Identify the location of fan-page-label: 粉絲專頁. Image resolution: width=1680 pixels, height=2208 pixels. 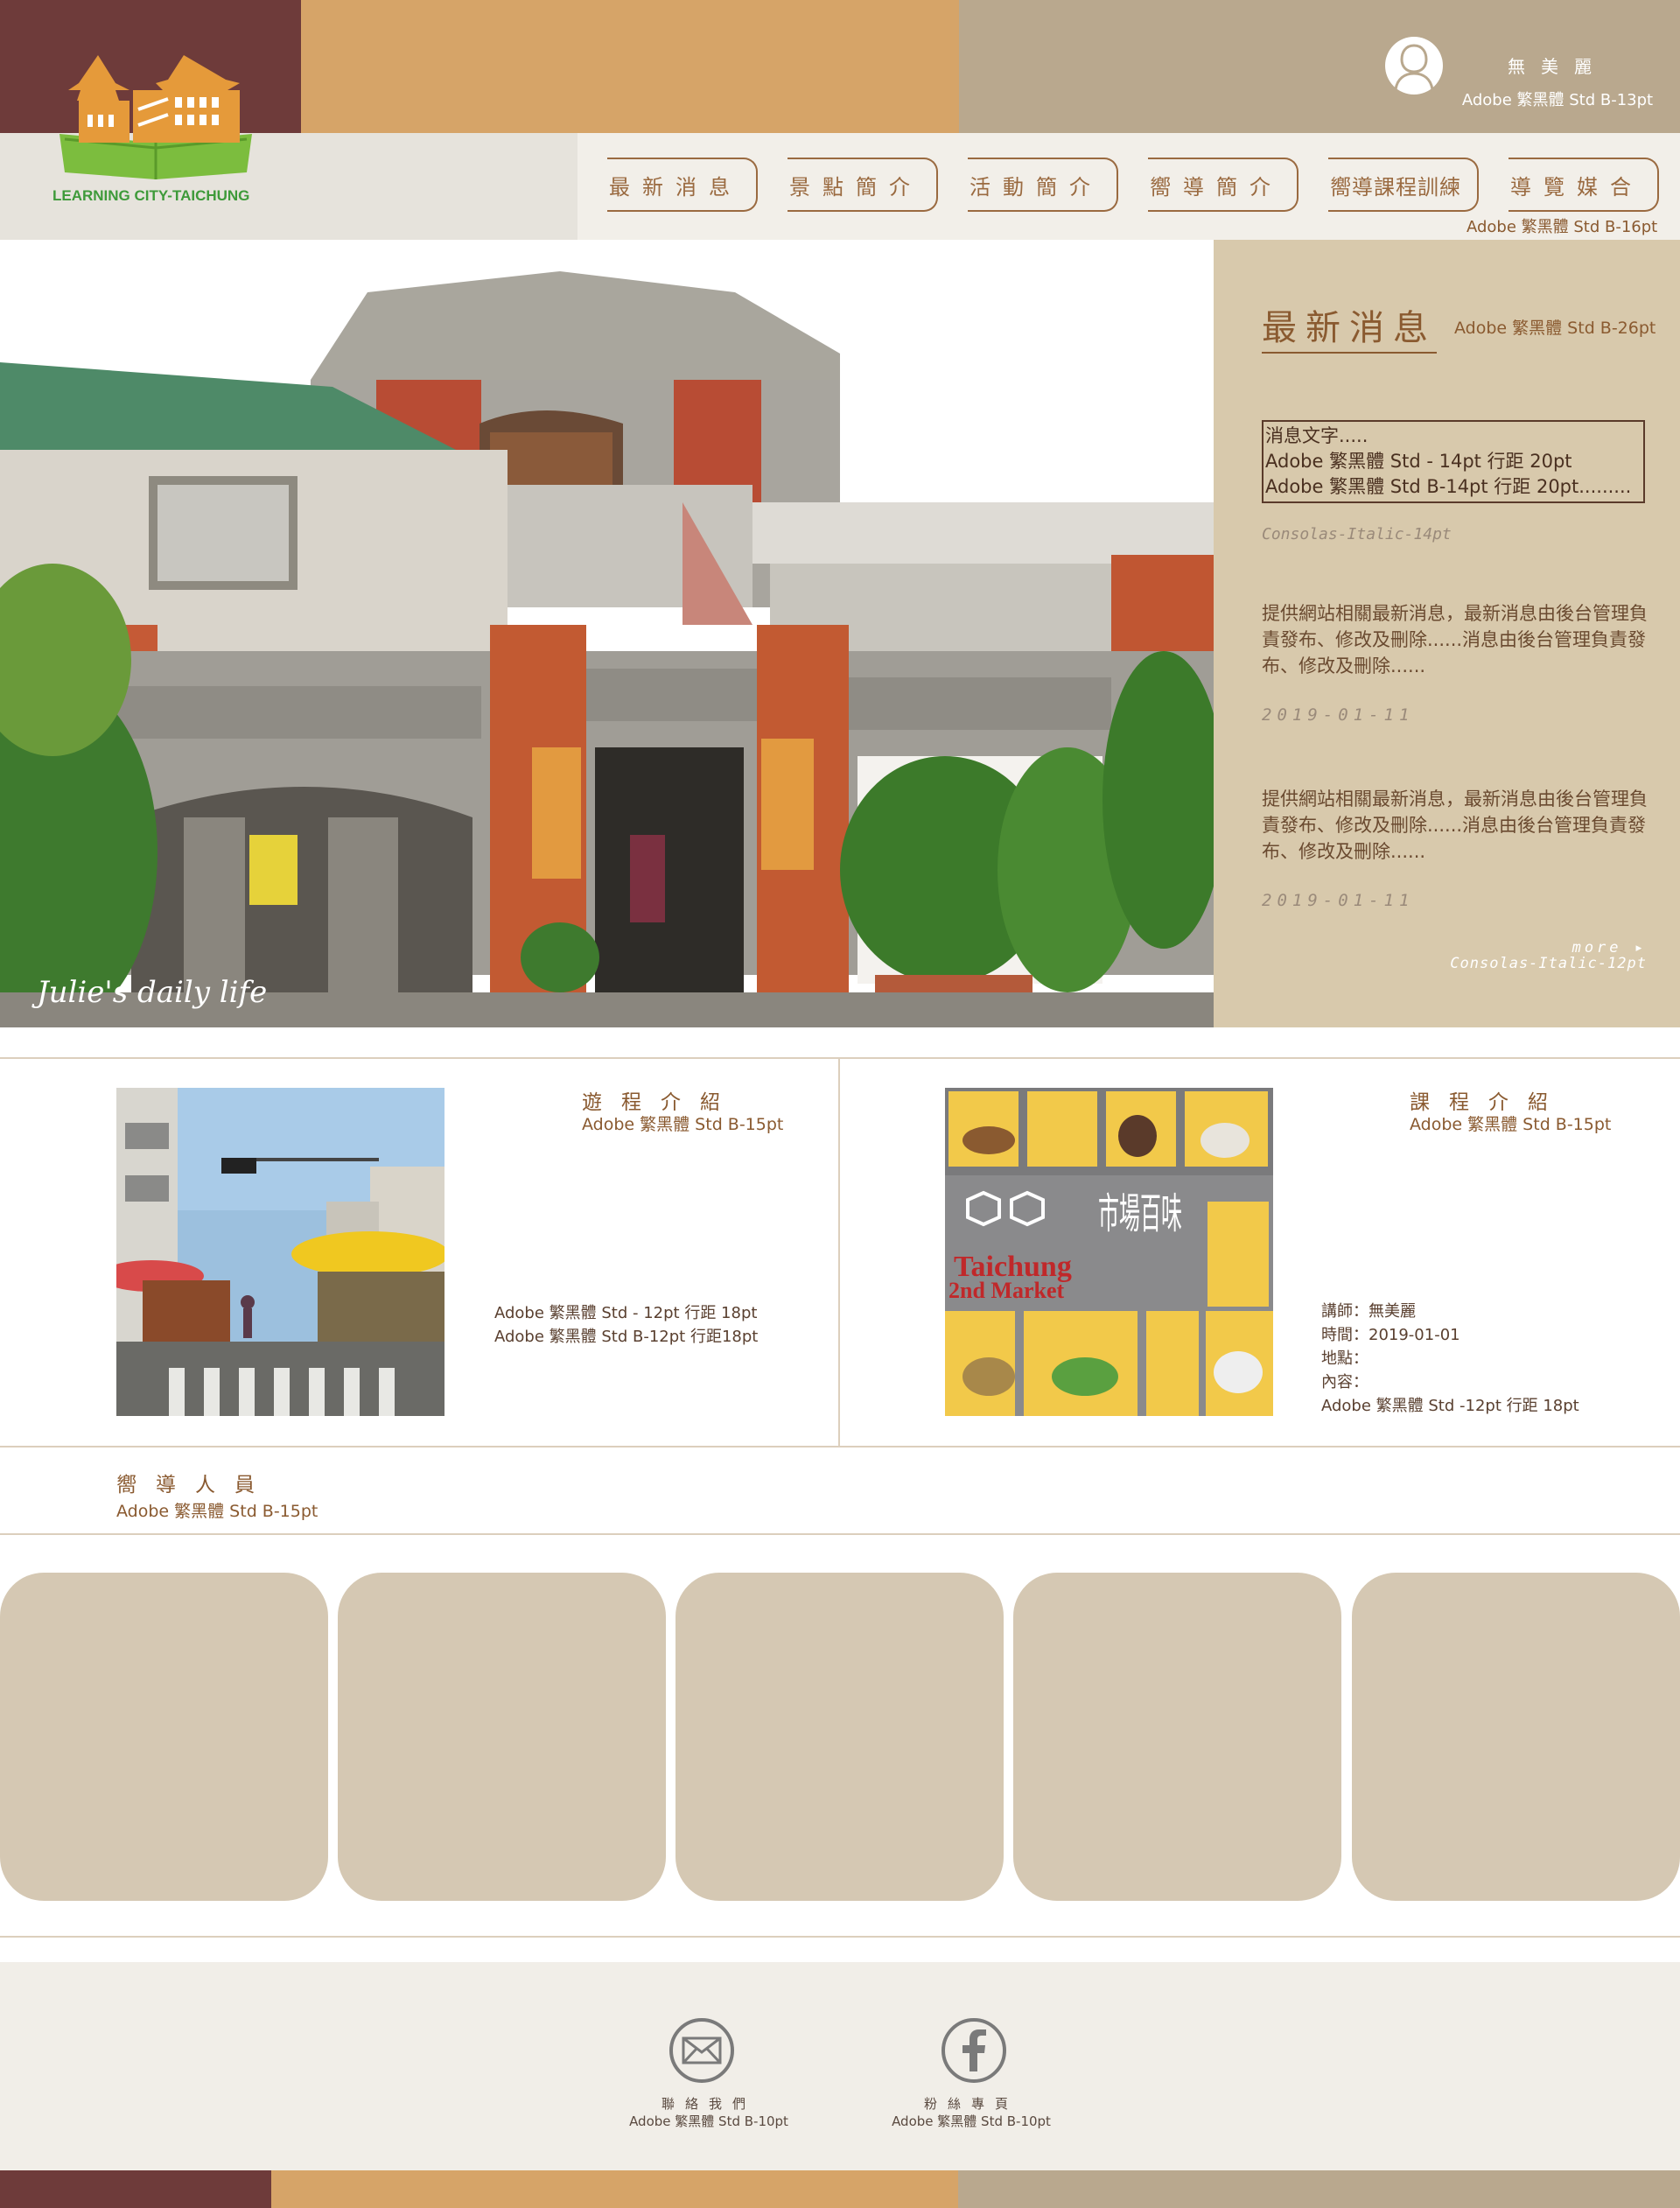
(971, 2103).